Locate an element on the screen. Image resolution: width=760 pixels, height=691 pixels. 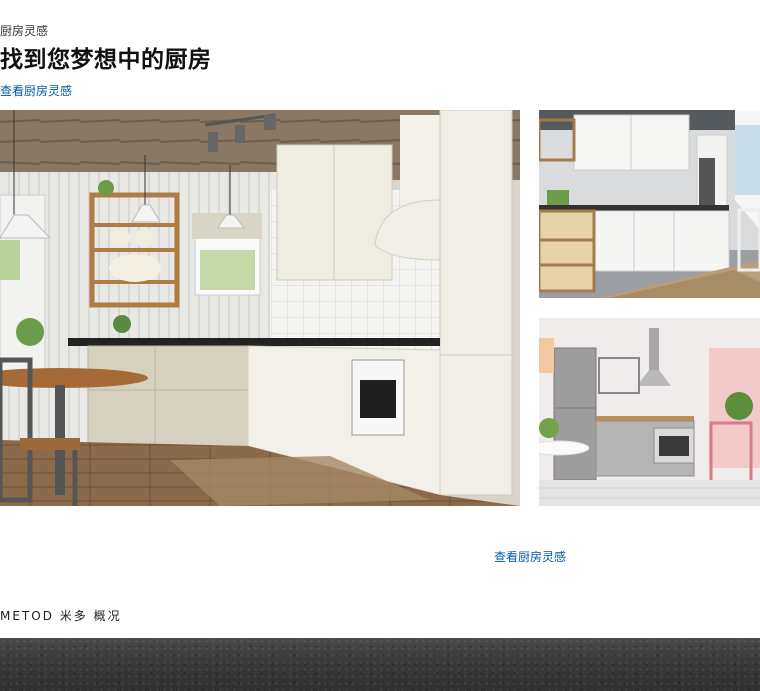
stone-texture-banner is located at coordinates (380, 664).